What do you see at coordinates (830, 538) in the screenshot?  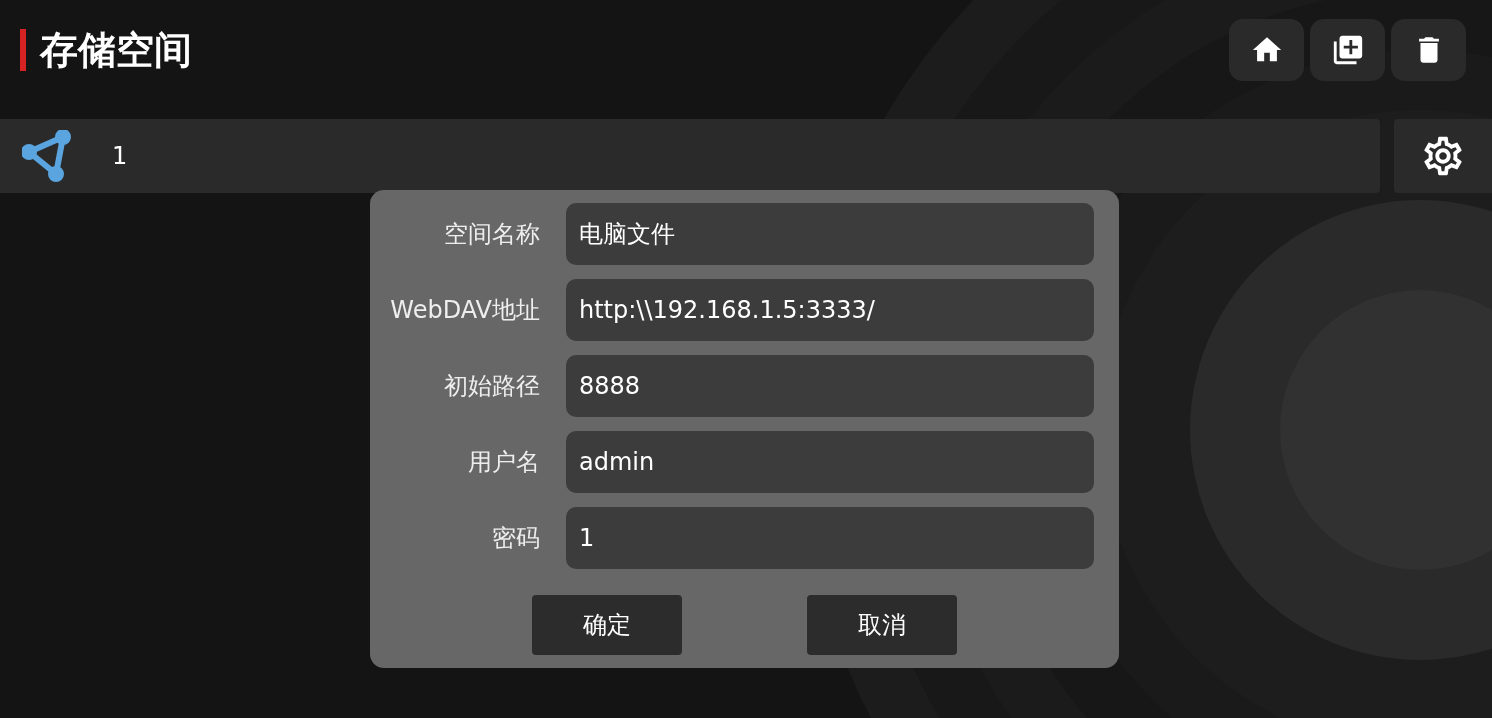 I see `input-field: 1` at bounding box center [830, 538].